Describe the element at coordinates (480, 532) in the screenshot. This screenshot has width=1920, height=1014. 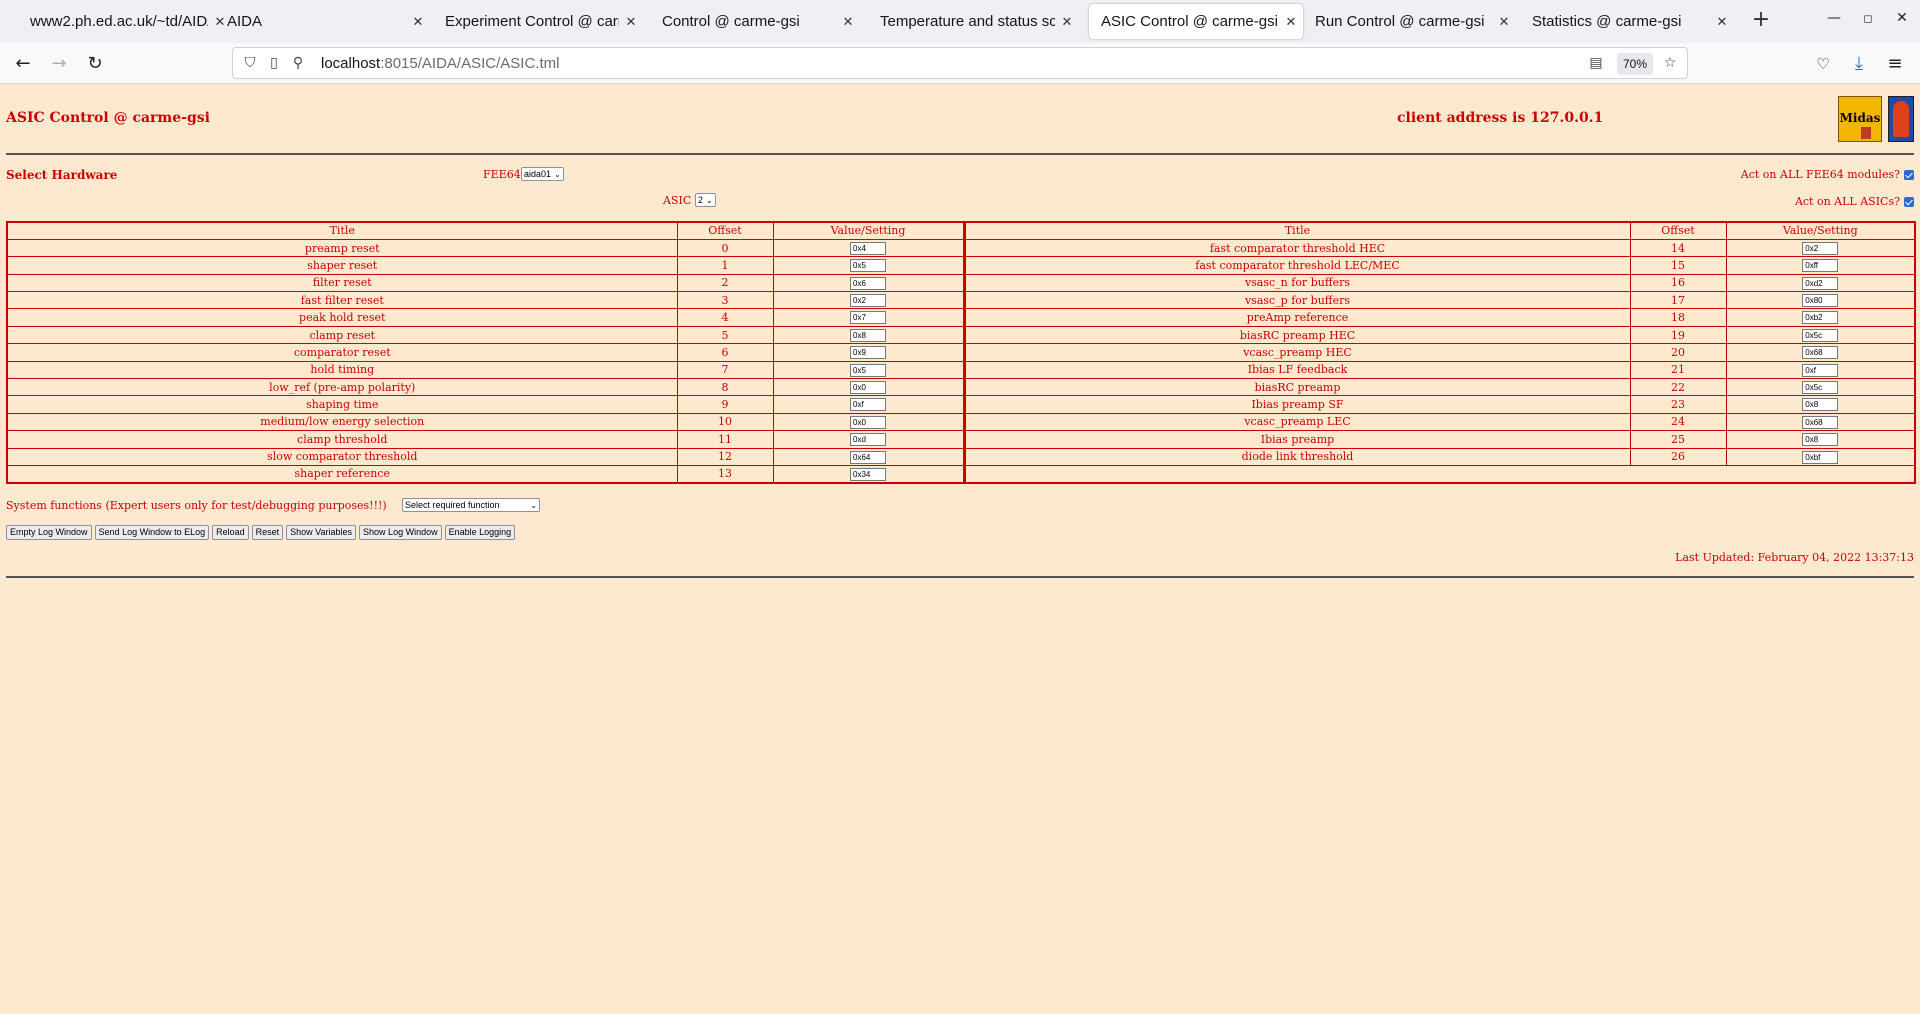
I see `enable-logging-button: Enable Logging` at that location.